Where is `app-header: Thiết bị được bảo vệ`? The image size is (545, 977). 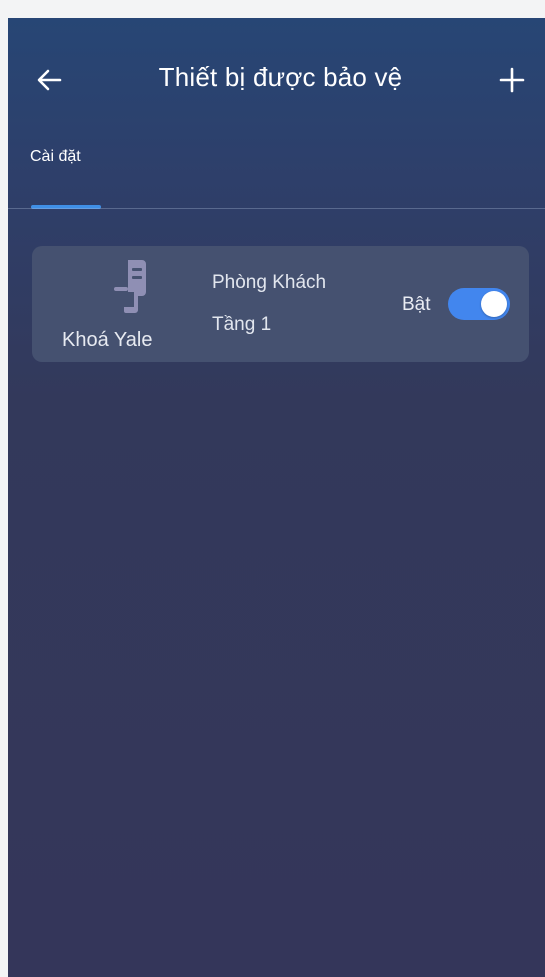 app-header: Thiết bị được bảo vệ is located at coordinates (276, 78).